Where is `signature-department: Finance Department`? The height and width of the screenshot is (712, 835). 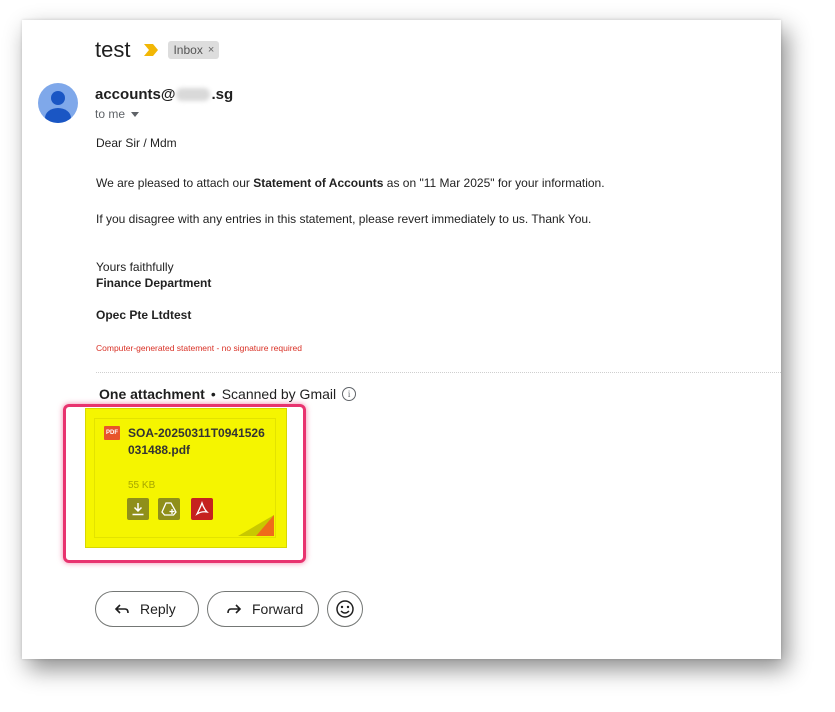
signature-department: Finance Department is located at coordinates (154, 283).